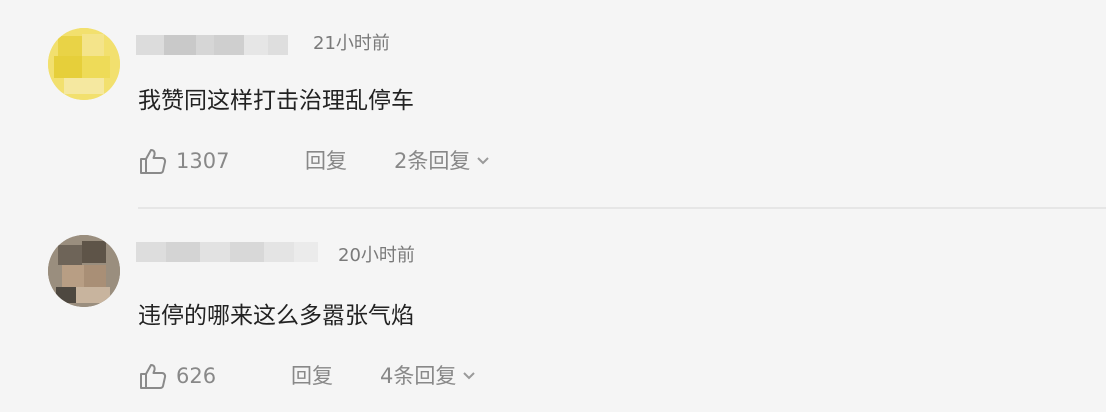  I want to click on replies-label: 2条回复, so click(432, 161).